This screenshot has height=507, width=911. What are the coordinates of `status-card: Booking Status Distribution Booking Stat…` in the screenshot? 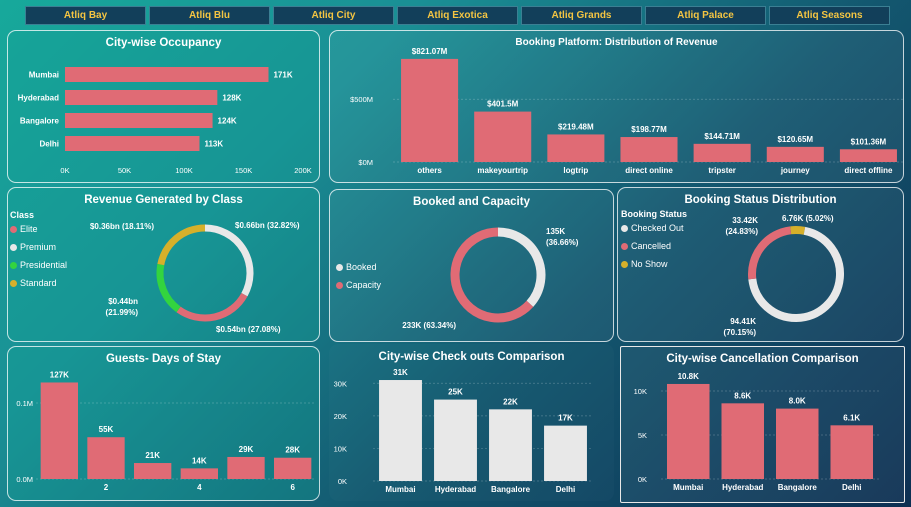 It's located at (760, 264).